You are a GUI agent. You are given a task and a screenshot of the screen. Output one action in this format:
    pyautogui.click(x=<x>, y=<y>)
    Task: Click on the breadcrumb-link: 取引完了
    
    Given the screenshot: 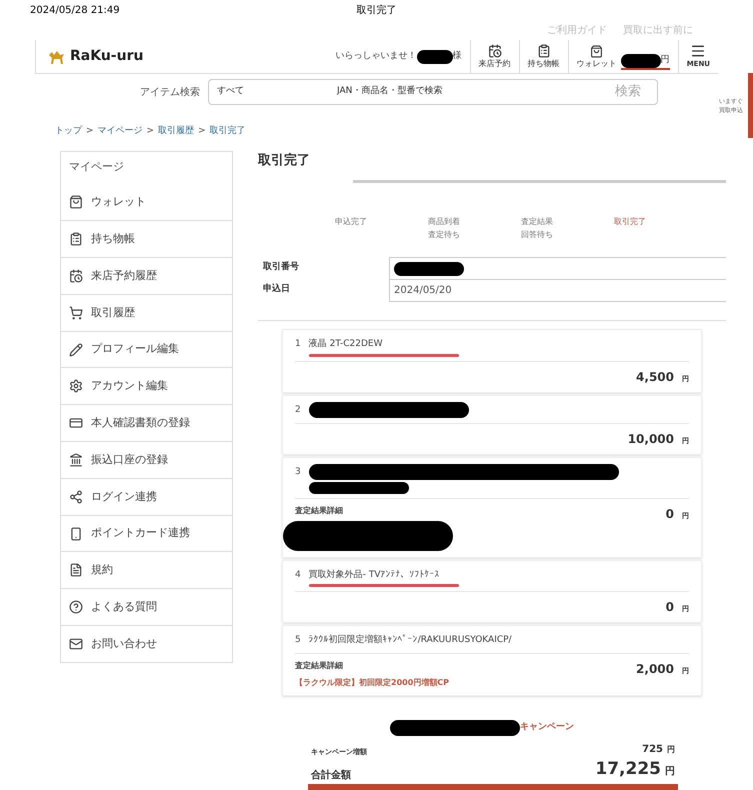 What is the action you would take?
    pyautogui.click(x=228, y=131)
    